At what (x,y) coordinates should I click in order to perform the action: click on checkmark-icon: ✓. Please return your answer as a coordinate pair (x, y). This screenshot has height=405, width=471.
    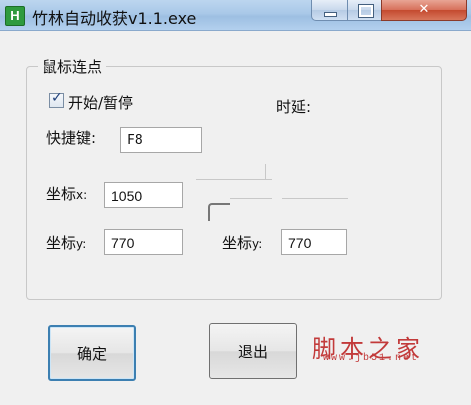
    Looking at the image, I should click on (57, 98).